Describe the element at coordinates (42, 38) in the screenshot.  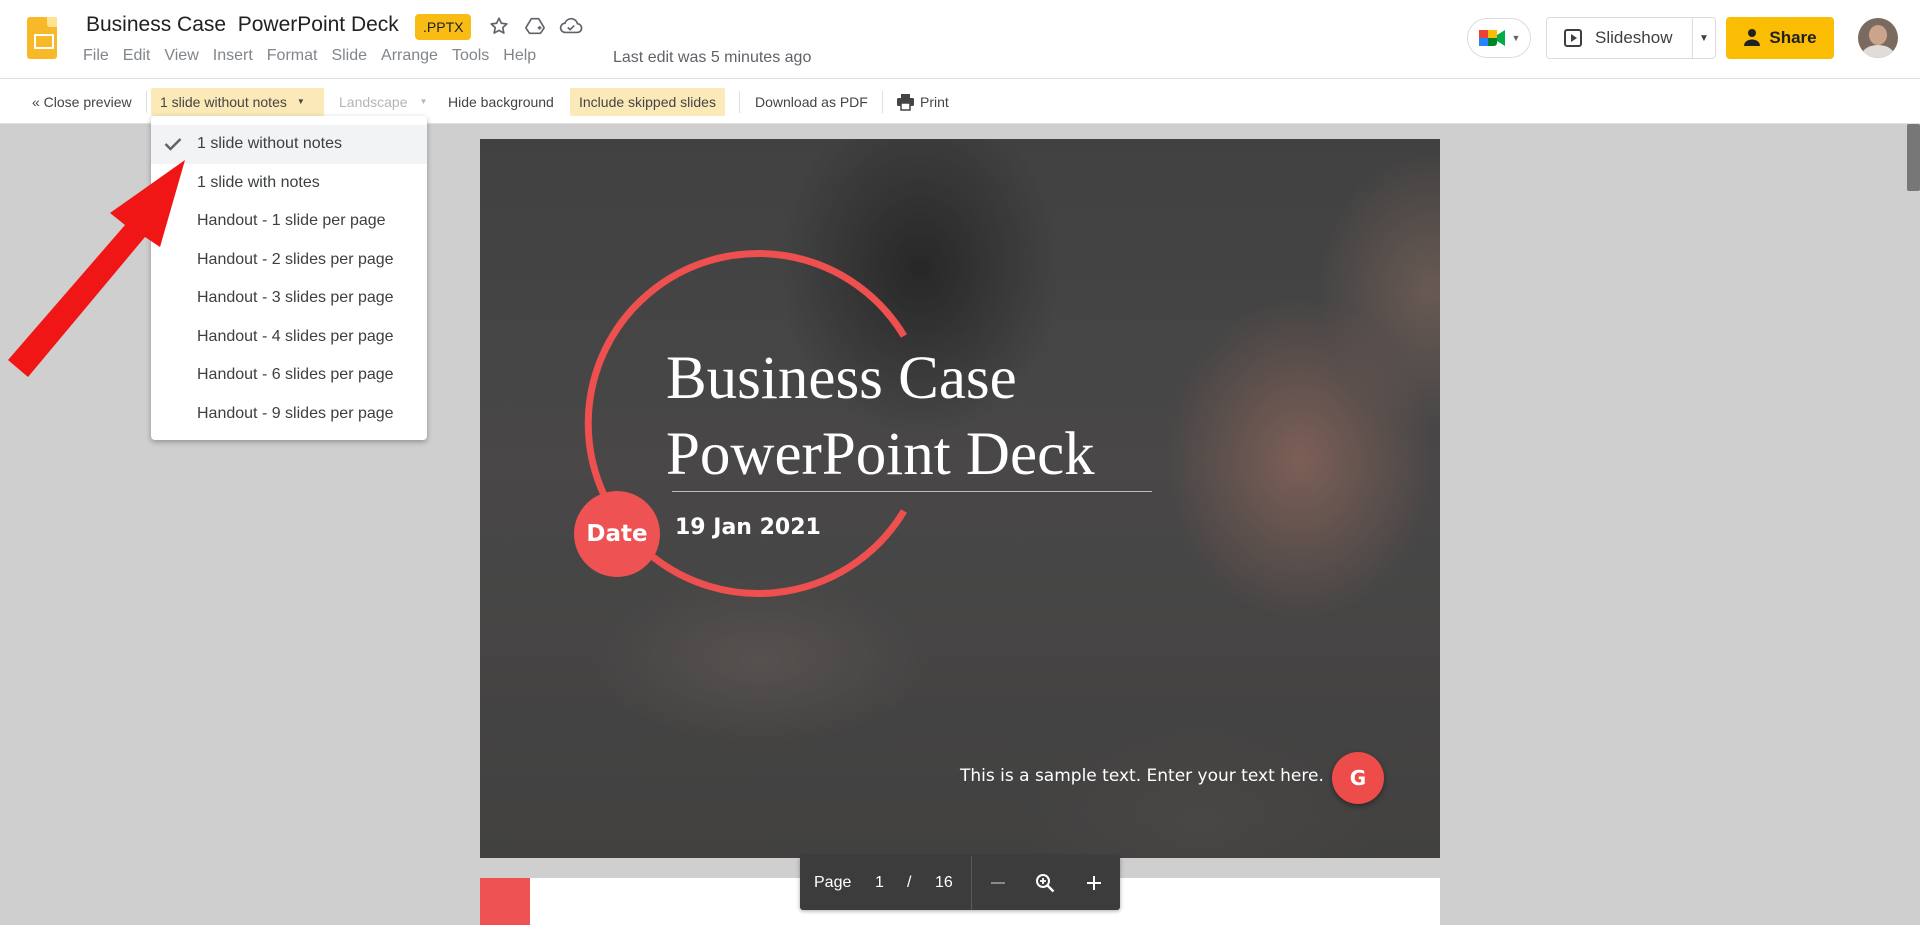
I see `slides-logo-icon` at that location.